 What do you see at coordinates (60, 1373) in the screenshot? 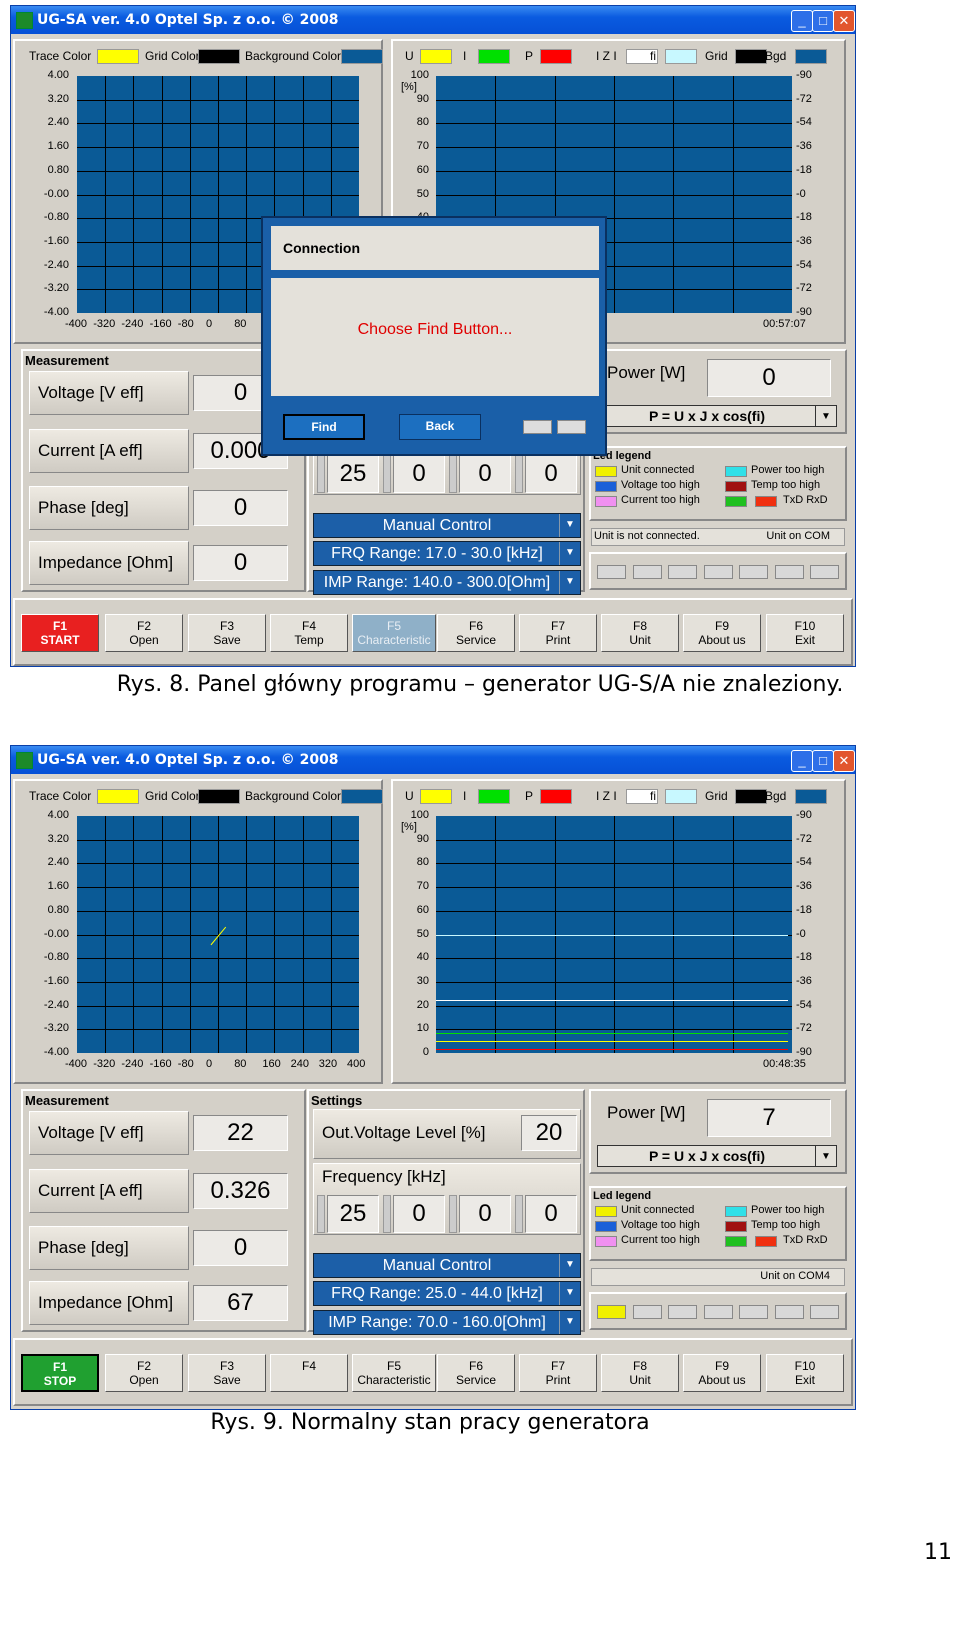
I see `fkey-button-f1: F1 STOP` at bounding box center [60, 1373].